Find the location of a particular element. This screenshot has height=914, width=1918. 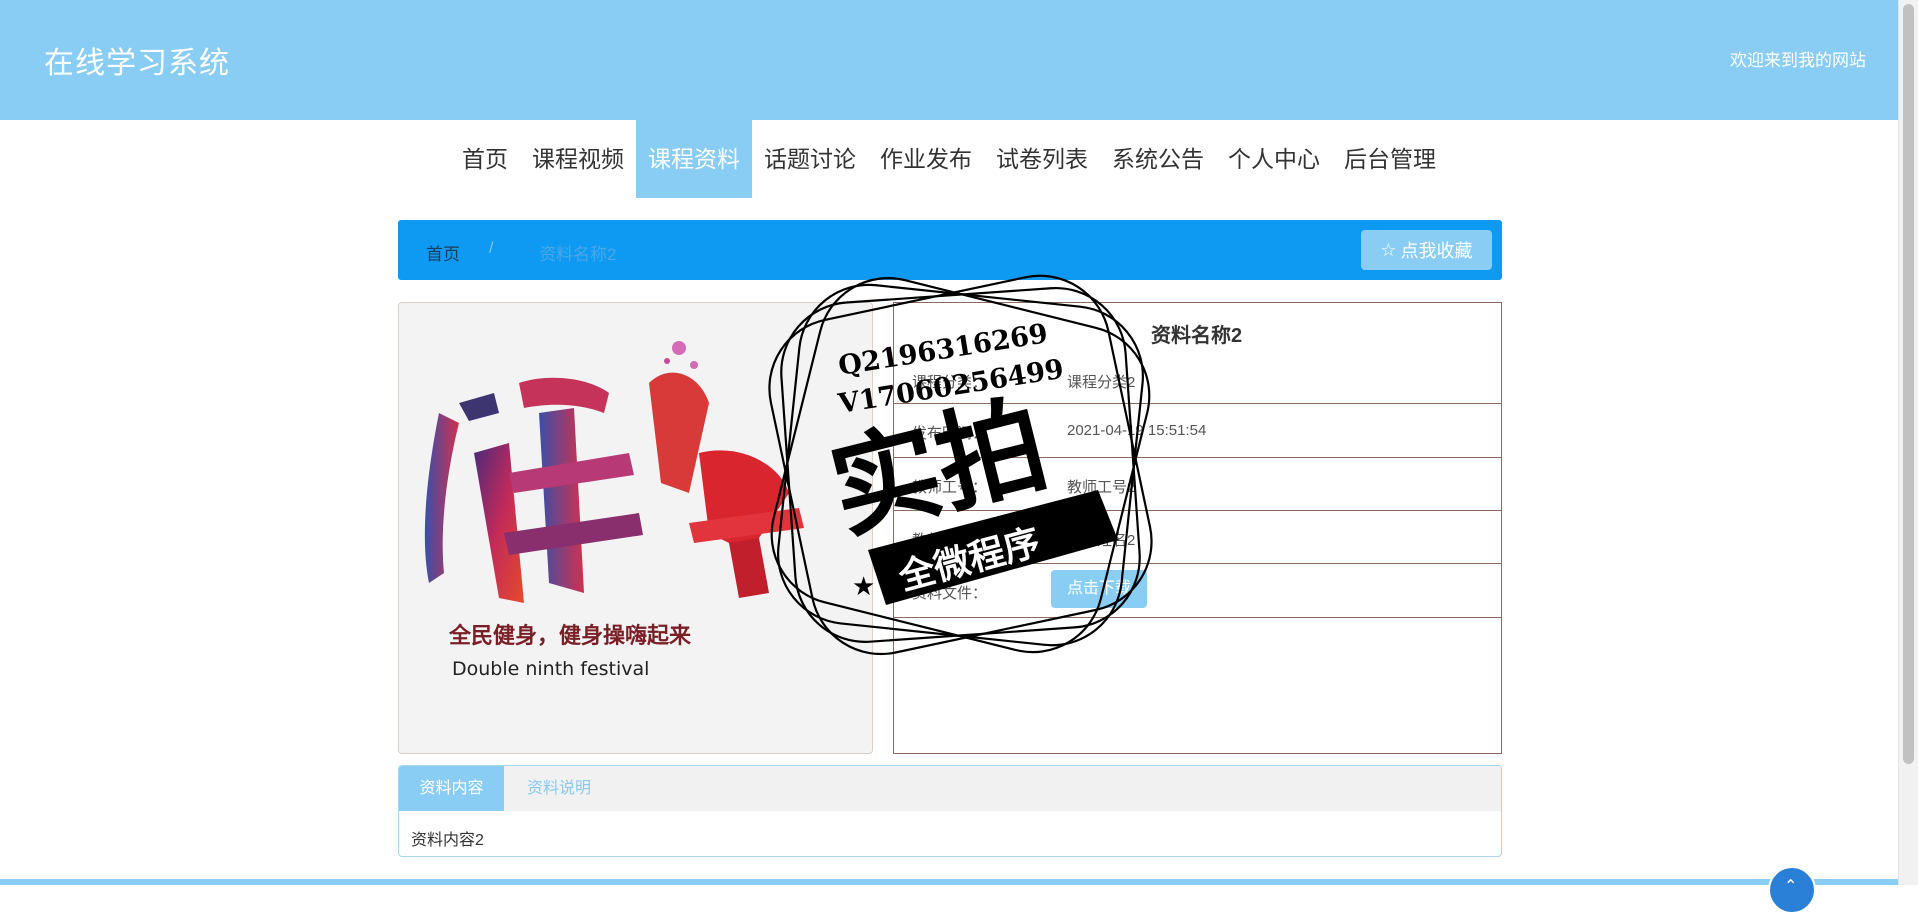

favorite-button: ☆ 点我收藏 is located at coordinates (1426, 250).